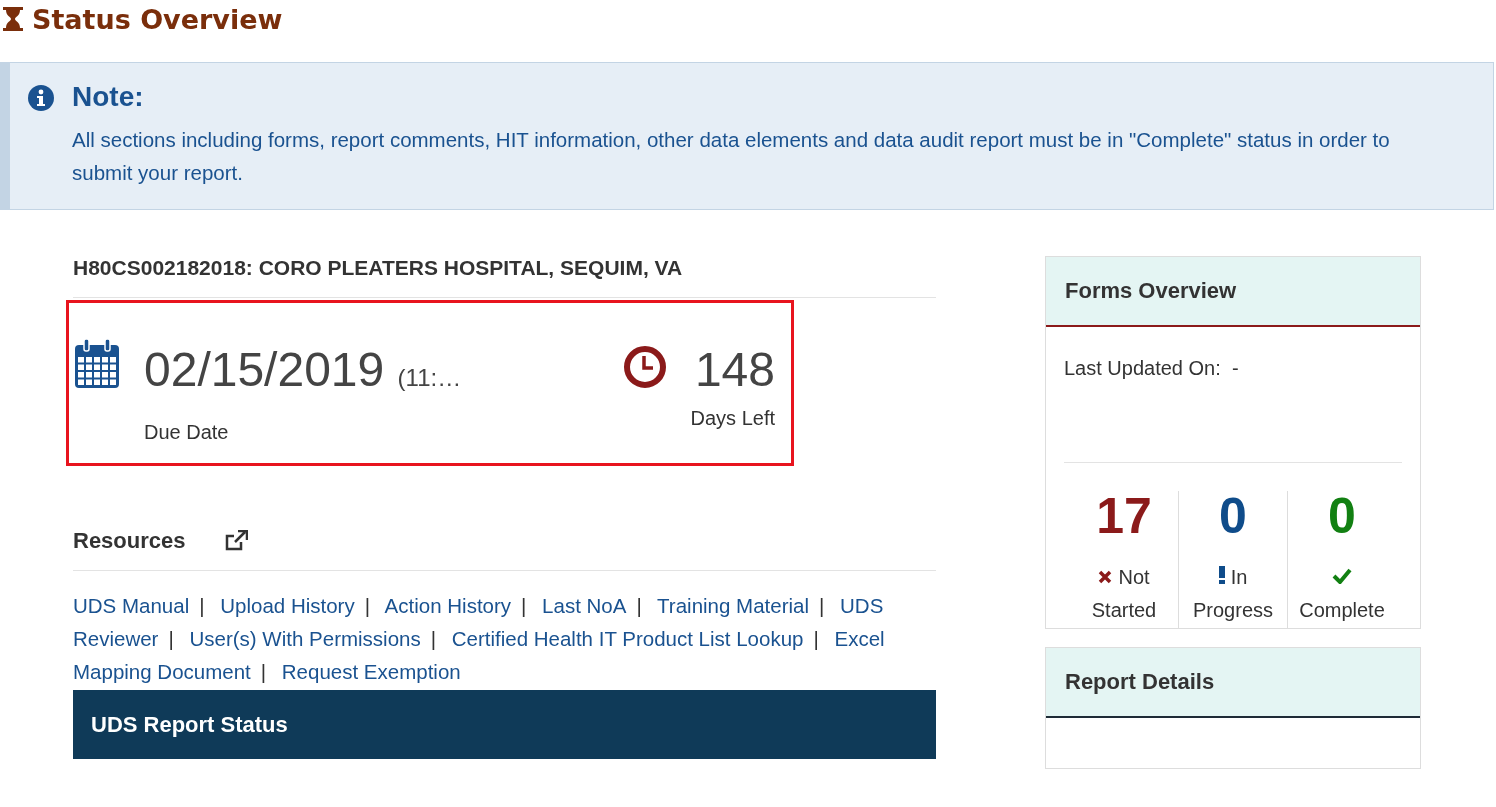  I want to click on x-icon, so click(1105, 577).